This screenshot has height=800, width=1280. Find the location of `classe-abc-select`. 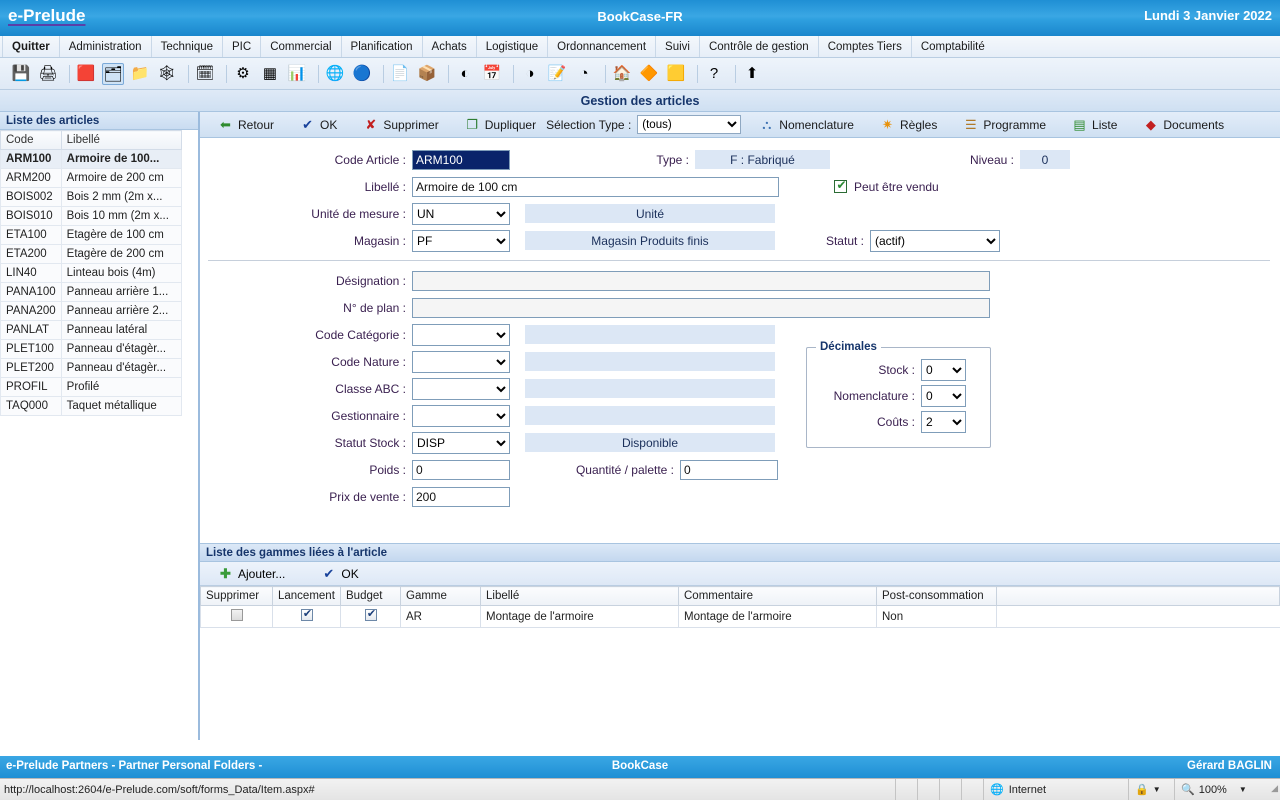

classe-abc-select is located at coordinates (461, 388).